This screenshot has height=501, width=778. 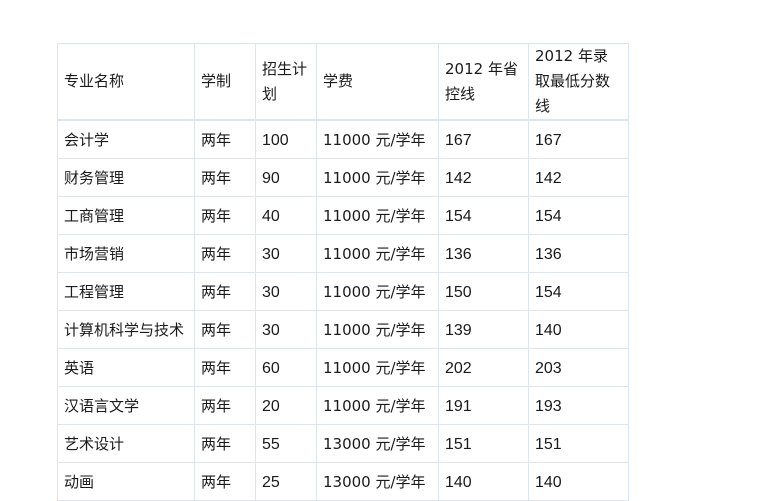 I want to click on cell-major-name: 汉语言文学, so click(x=126, y=405).